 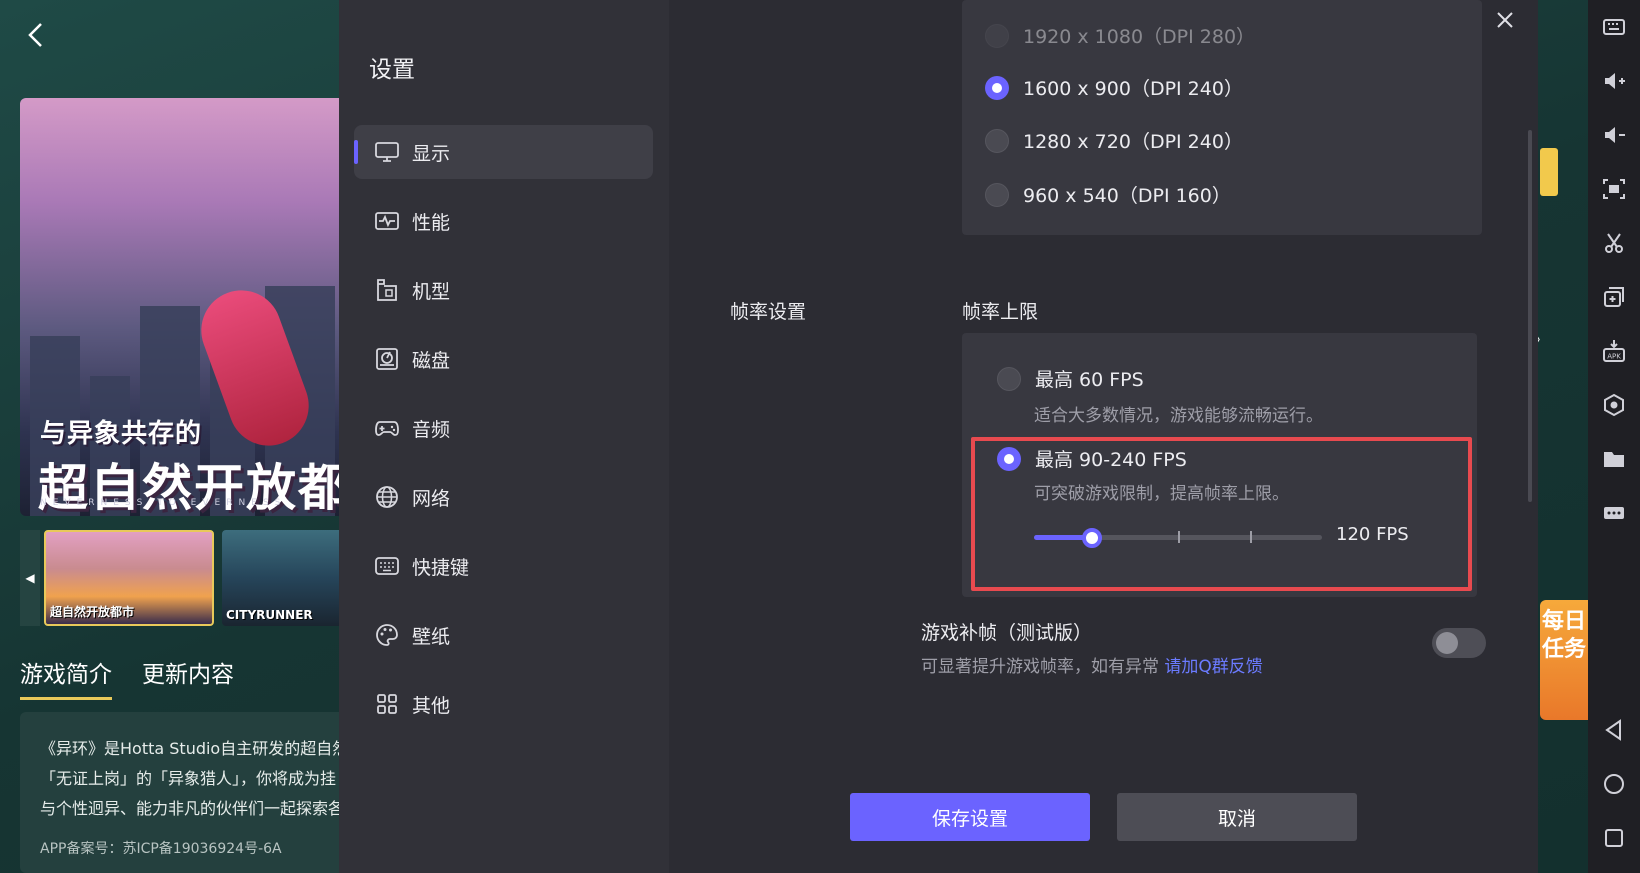 I want to click on nav-label: 机型, so click(x=431, y=291).